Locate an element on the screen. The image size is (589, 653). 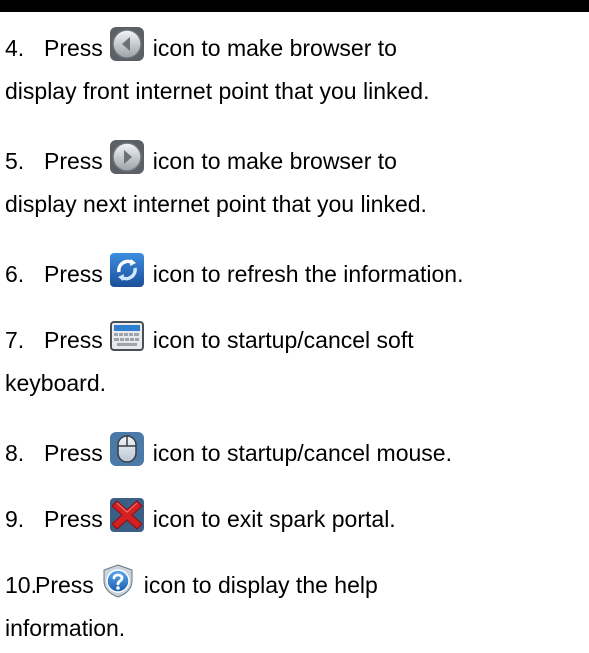
item-number: 6. is located at coordinates (15, 274).